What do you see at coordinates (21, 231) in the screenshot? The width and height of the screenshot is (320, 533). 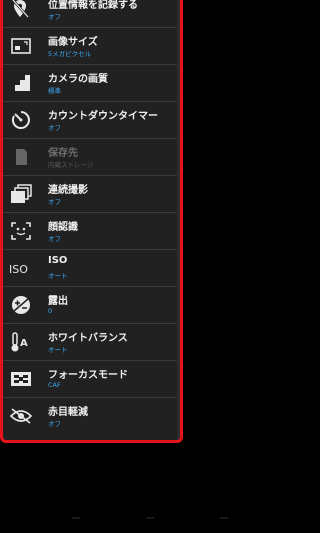 I see `face-detect-icon` at bounding box center [21, 231].